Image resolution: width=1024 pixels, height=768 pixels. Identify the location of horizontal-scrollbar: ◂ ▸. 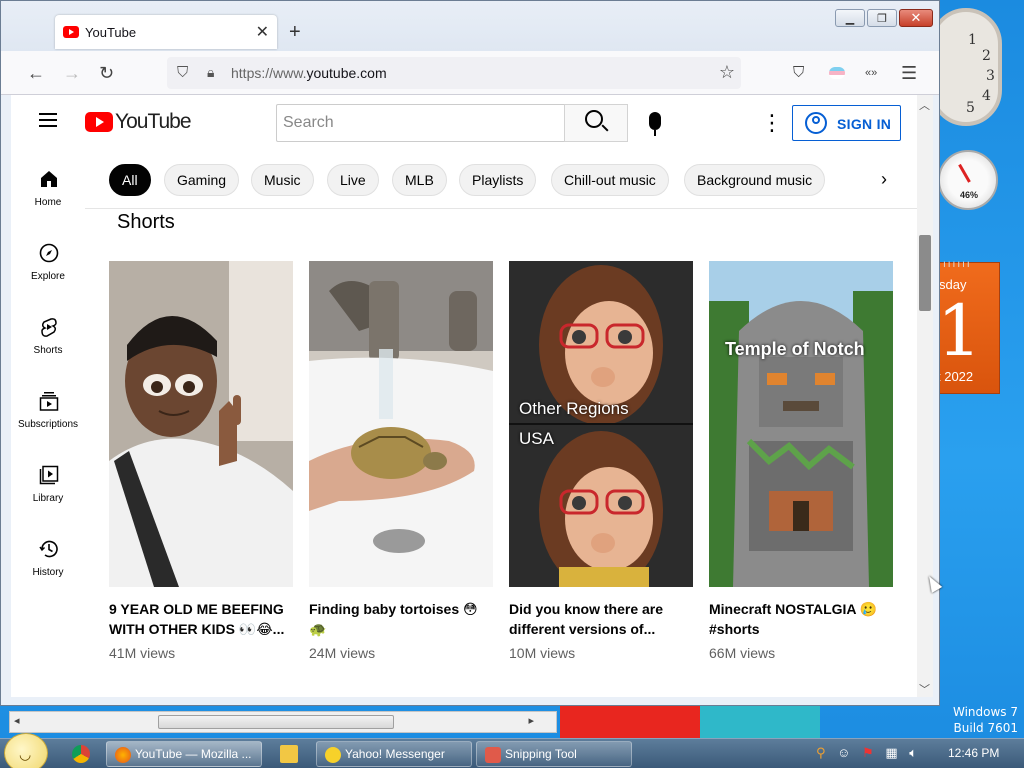
(283, 722).